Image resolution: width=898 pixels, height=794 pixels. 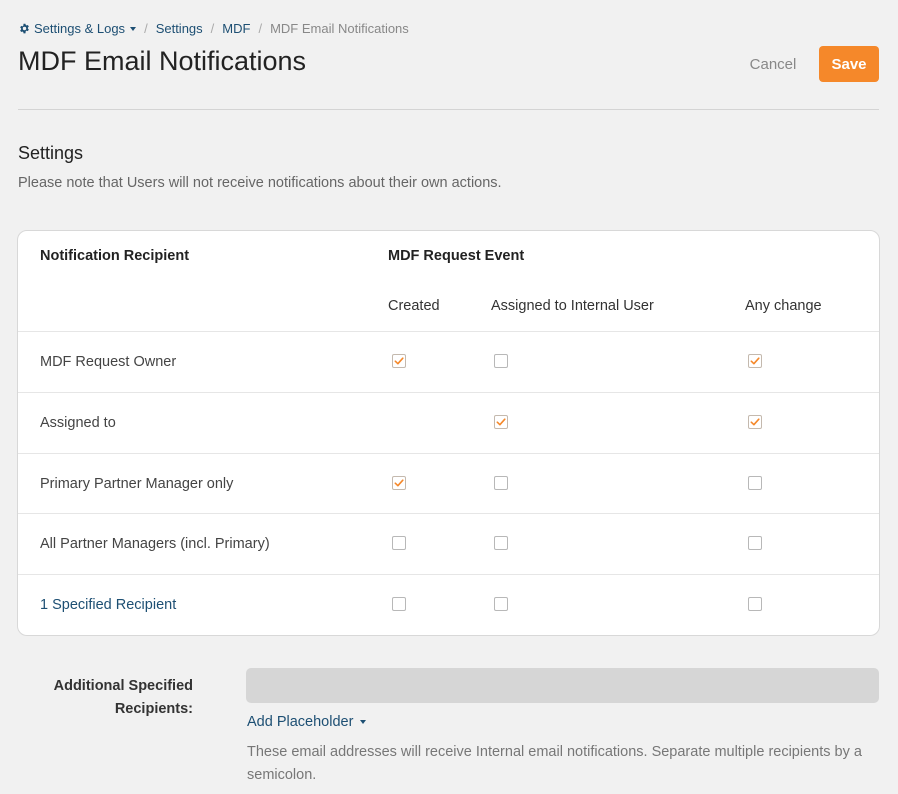 What do you see at coordinates (123, 686) in the screenshot?
I see `additional-label-line1: Additional Specified` at bounding box center [123, 686].